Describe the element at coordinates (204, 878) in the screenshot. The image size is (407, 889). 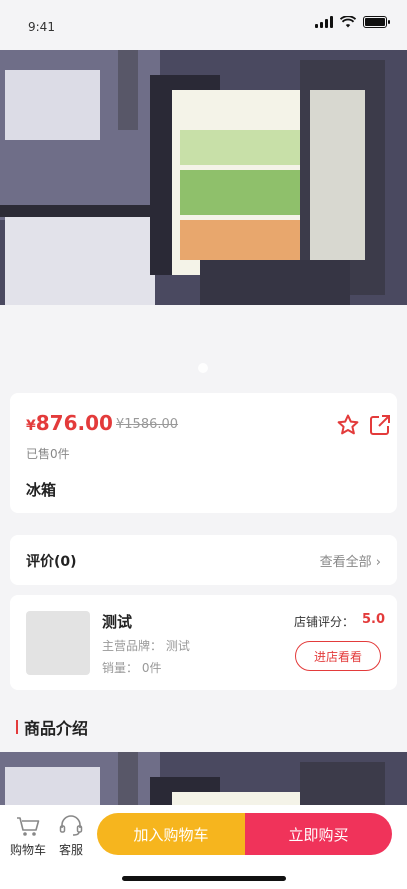
I see `home-indicator` at that location.